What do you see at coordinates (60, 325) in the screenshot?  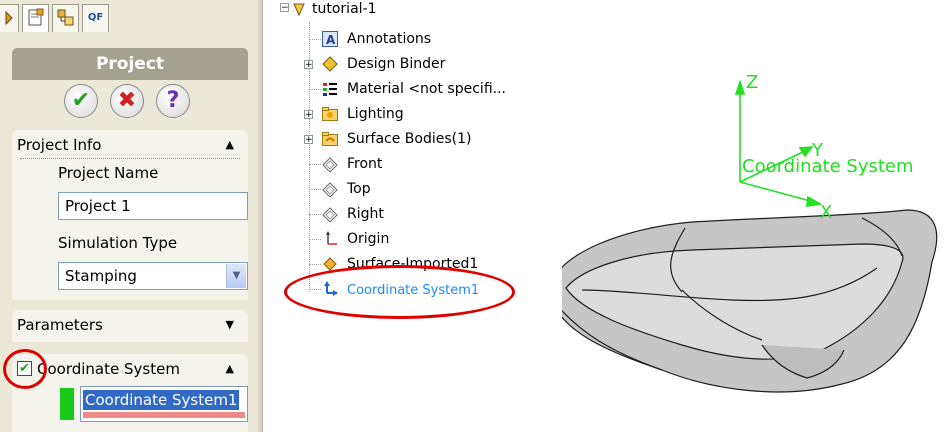 I see `parameters-title: Parameters` at bounding box center [60, 325].